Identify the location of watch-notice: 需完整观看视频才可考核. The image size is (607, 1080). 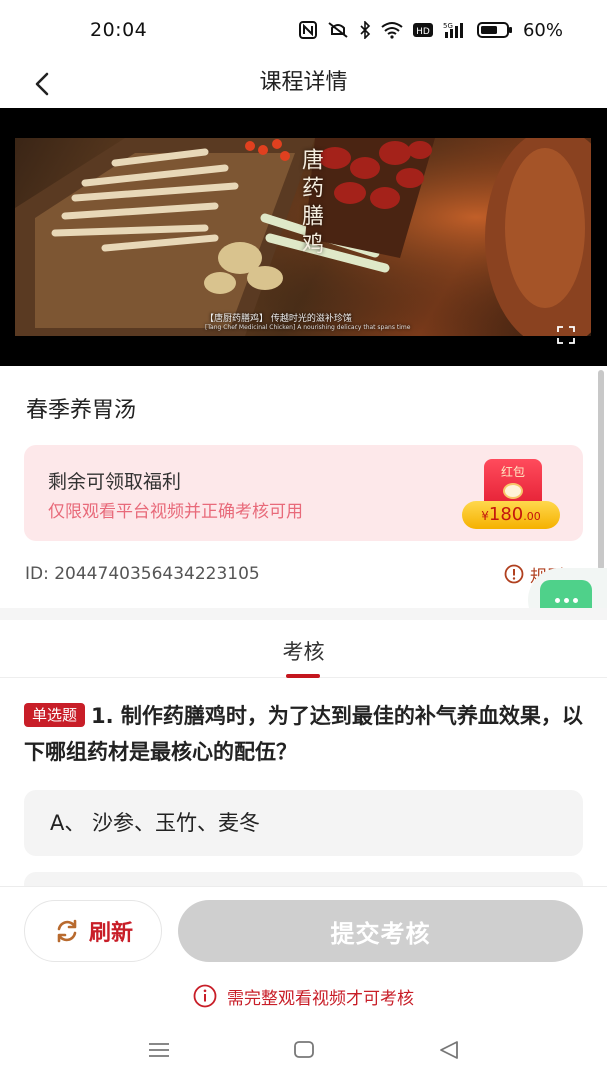
(303, 996).